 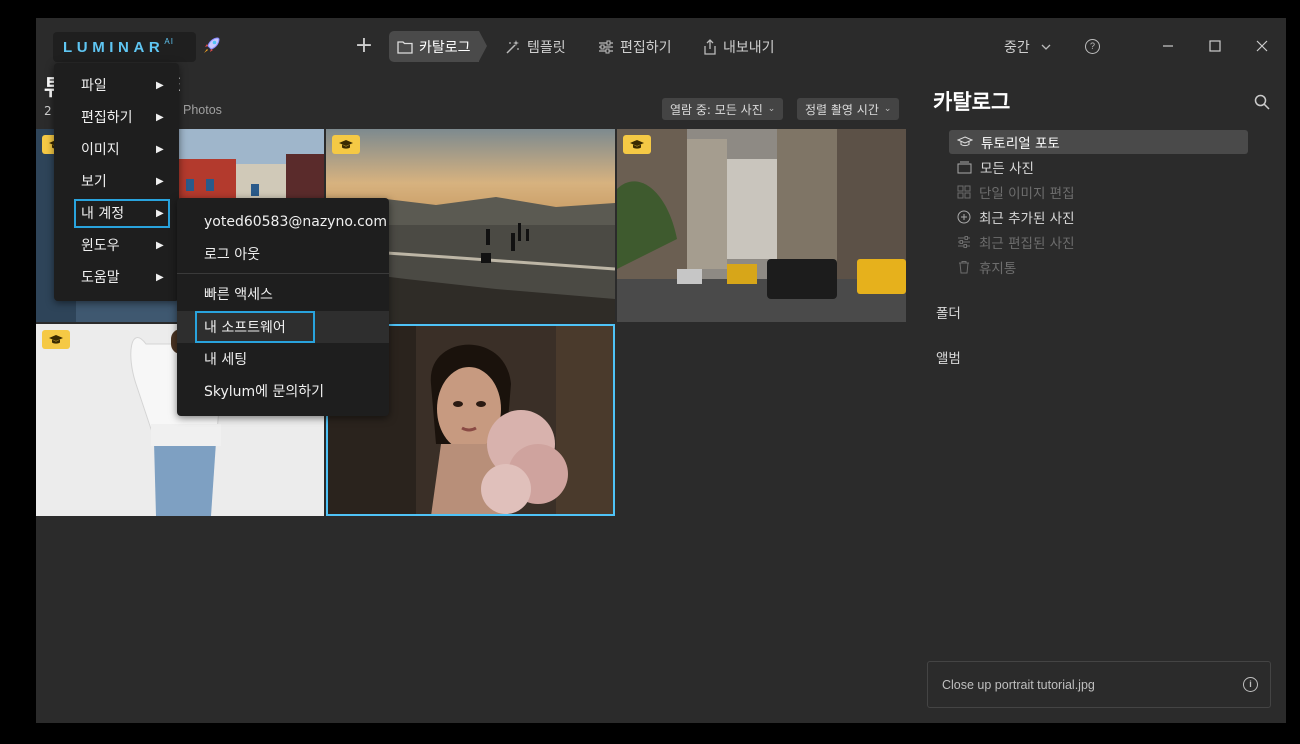 I want to click on catalog-item-label: 튜토리얼 포토, so click(x=1020, y=144).